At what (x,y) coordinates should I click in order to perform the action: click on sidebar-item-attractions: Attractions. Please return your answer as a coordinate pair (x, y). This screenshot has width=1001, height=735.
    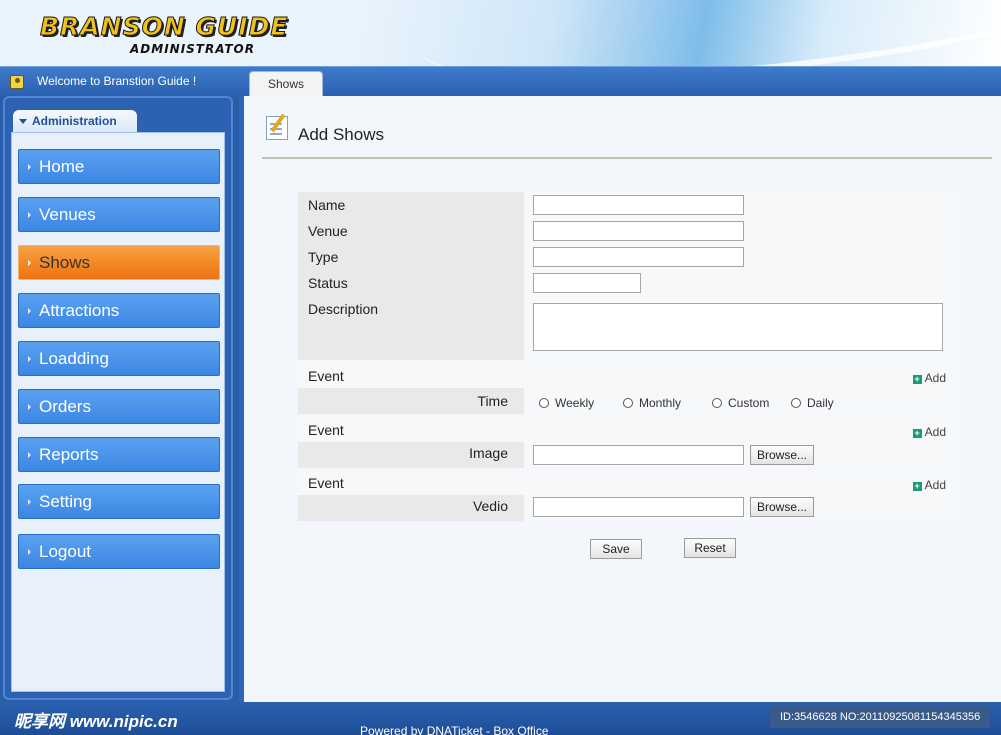
    Looking at the image, I should click on (119, 310).